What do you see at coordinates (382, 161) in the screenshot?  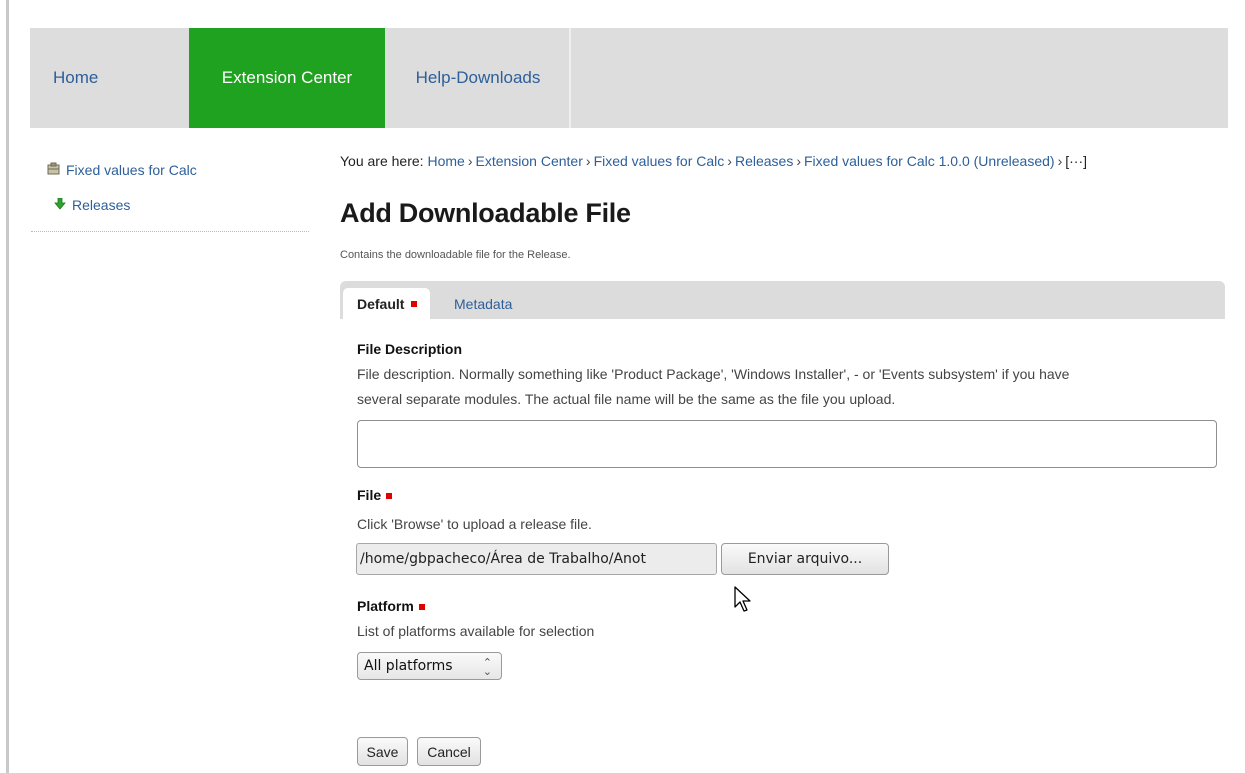 I see `breadcrumb-prefix: You are here:` at bounding box center [382, 161].